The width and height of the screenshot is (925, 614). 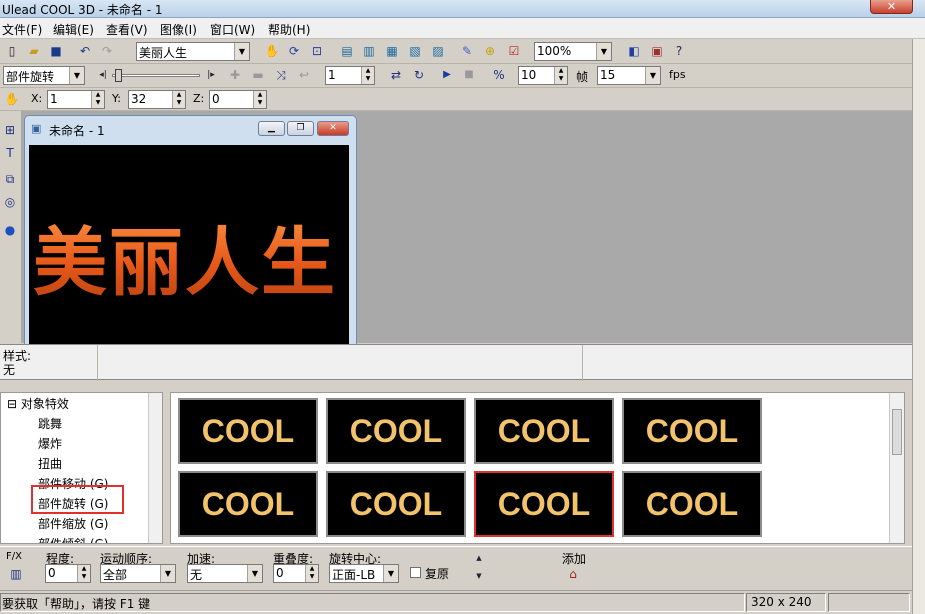 What do you see at coordinates (68, 573) in the screenshot?
I see `degree-stepper: 0 ▲ ▼` at bounding box center [68, 573].